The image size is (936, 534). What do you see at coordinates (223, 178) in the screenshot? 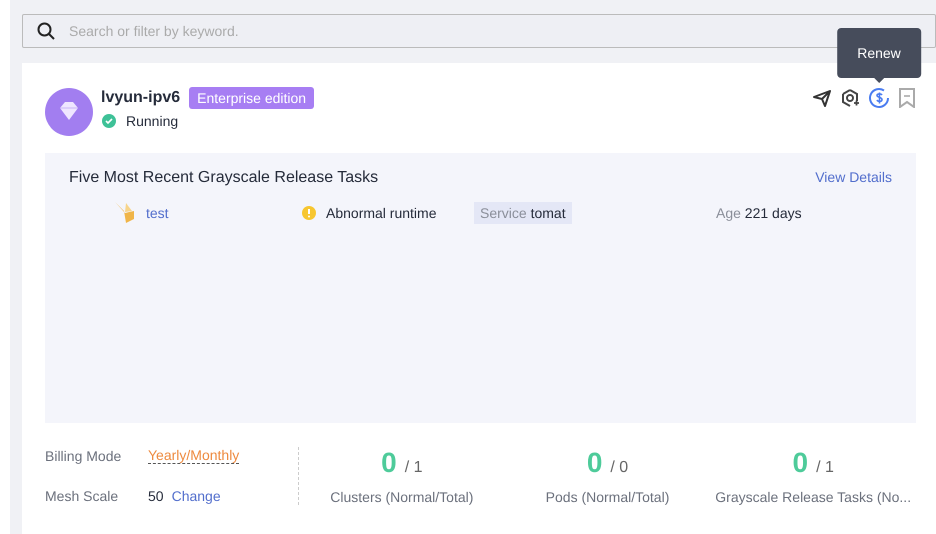
I see `panel-title: Five Most Recent Grayscale Release Tasks` at bounding box center [223, 178].